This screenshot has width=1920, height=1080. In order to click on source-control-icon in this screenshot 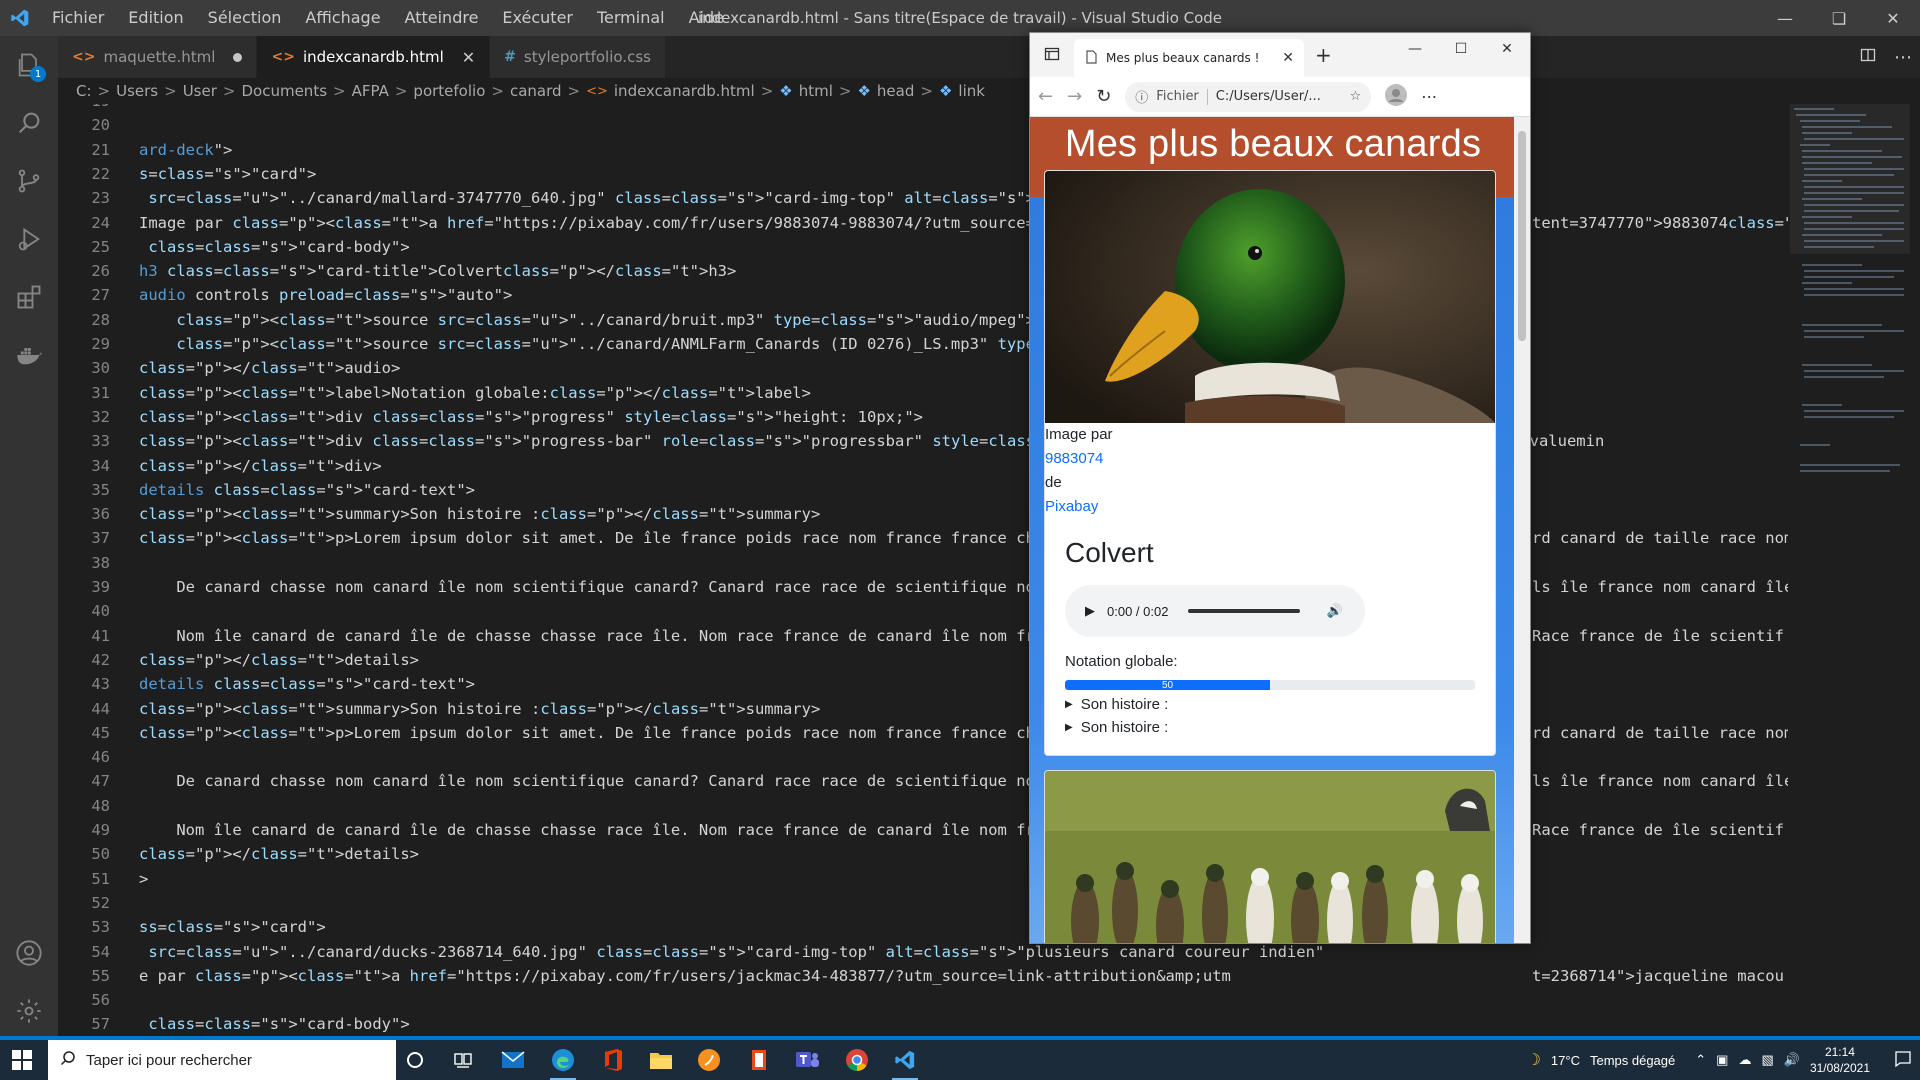, I will do `click(29, 181)`.